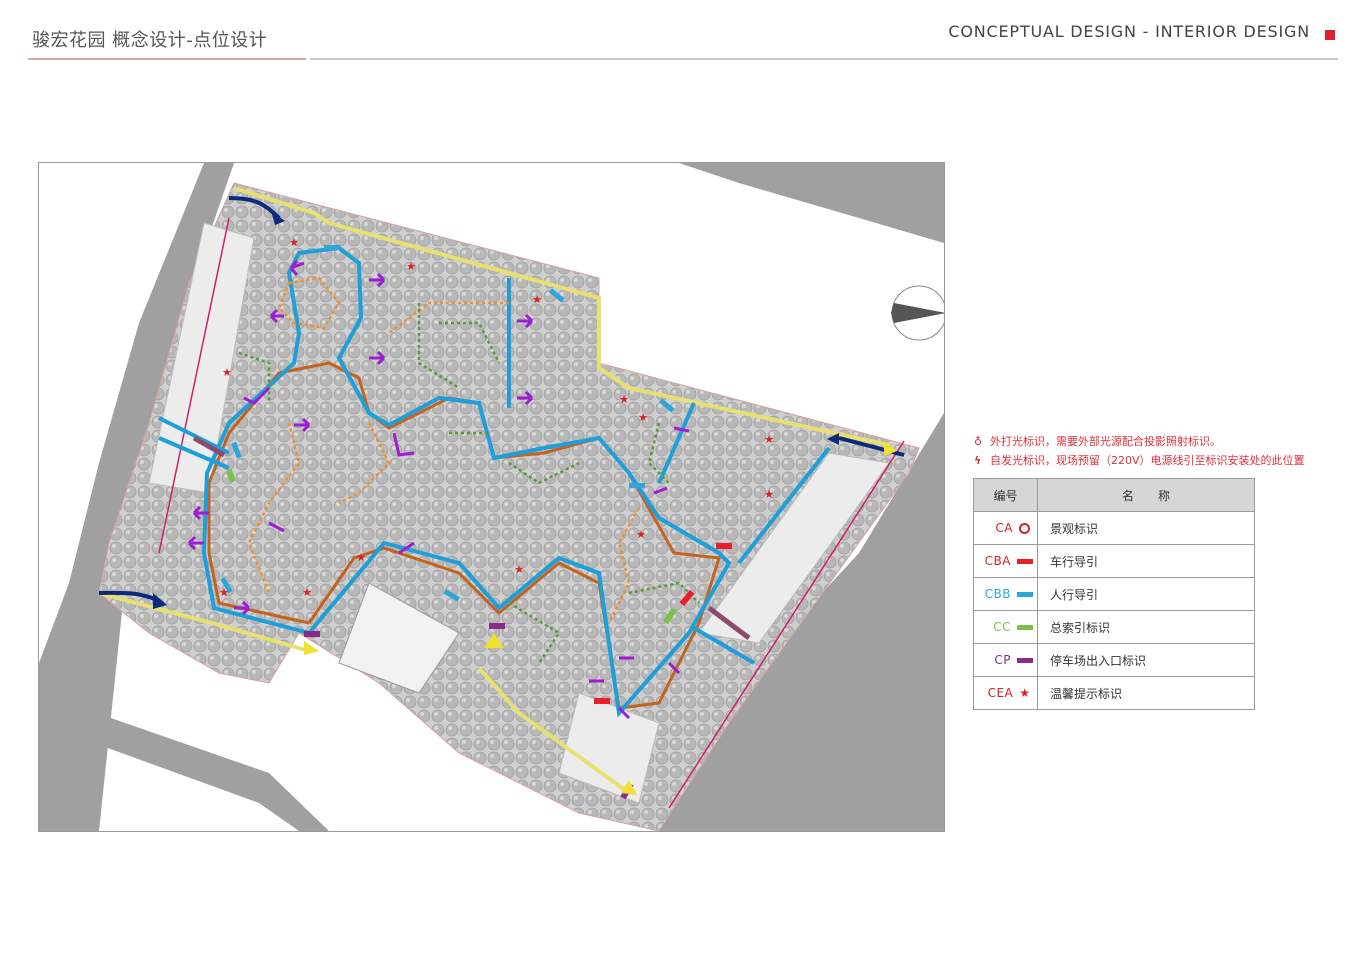 Image resolution: width=1366 pixels, height=966 pixels. I want to click on legend-row-ca: CA 景观标识, so click(1114, 528).